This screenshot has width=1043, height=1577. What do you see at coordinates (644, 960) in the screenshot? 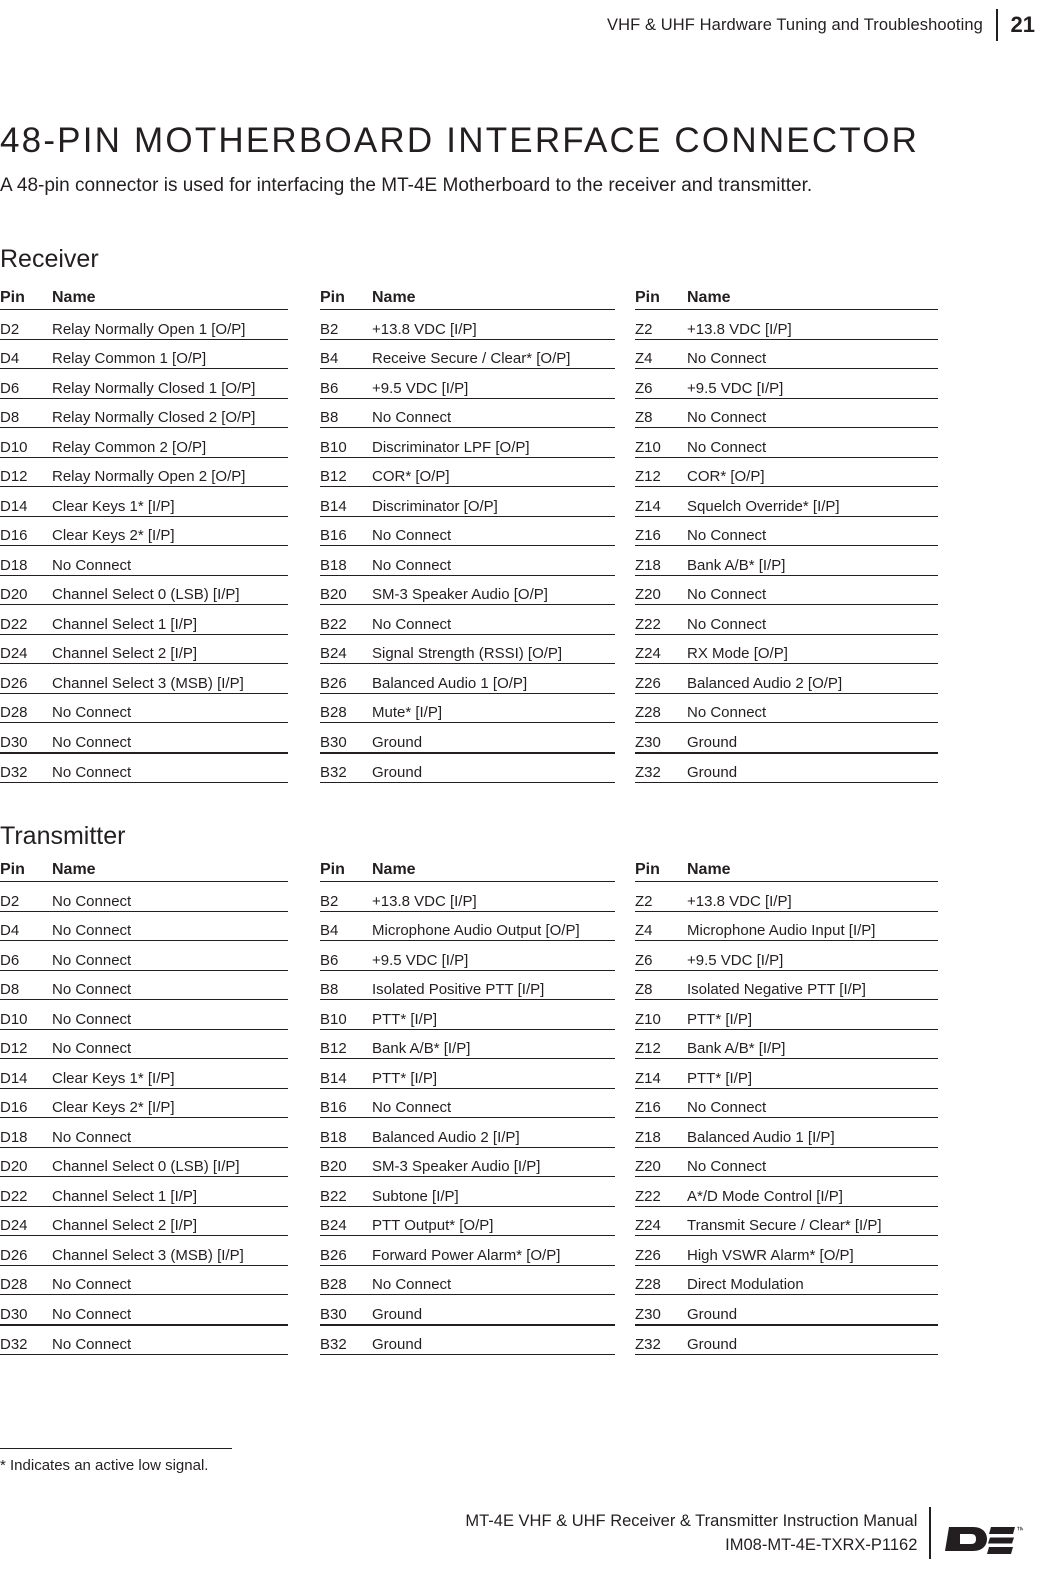
I see `cell-pin: Z6` at bounding box center [644, 960].